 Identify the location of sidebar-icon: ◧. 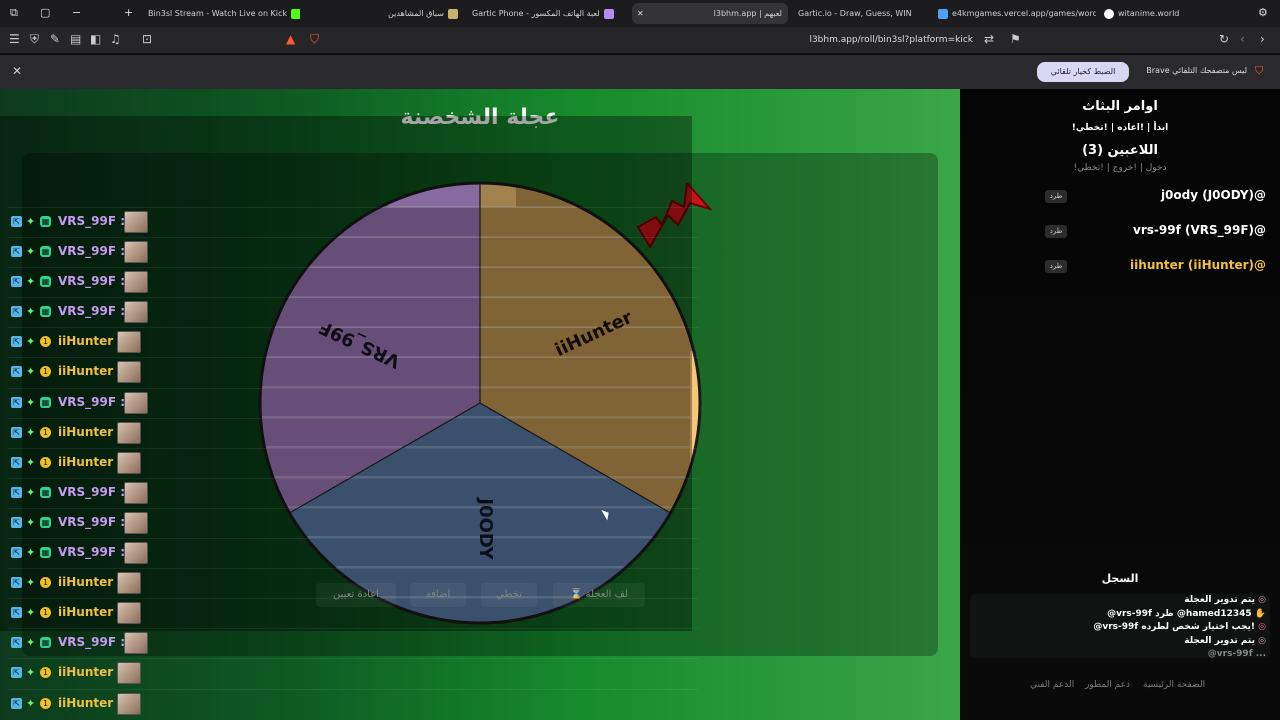
(95, 39).